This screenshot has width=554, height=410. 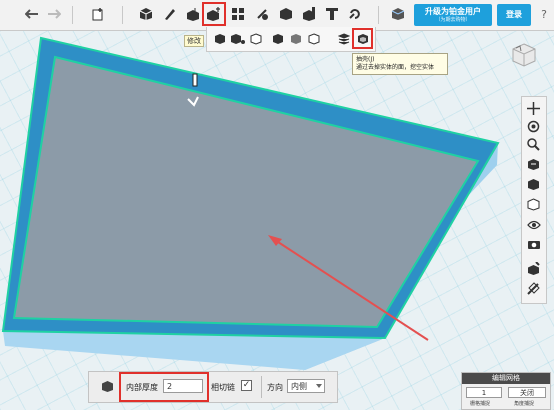 I want to click on fit-view-icon, so click(x=533, y=164).